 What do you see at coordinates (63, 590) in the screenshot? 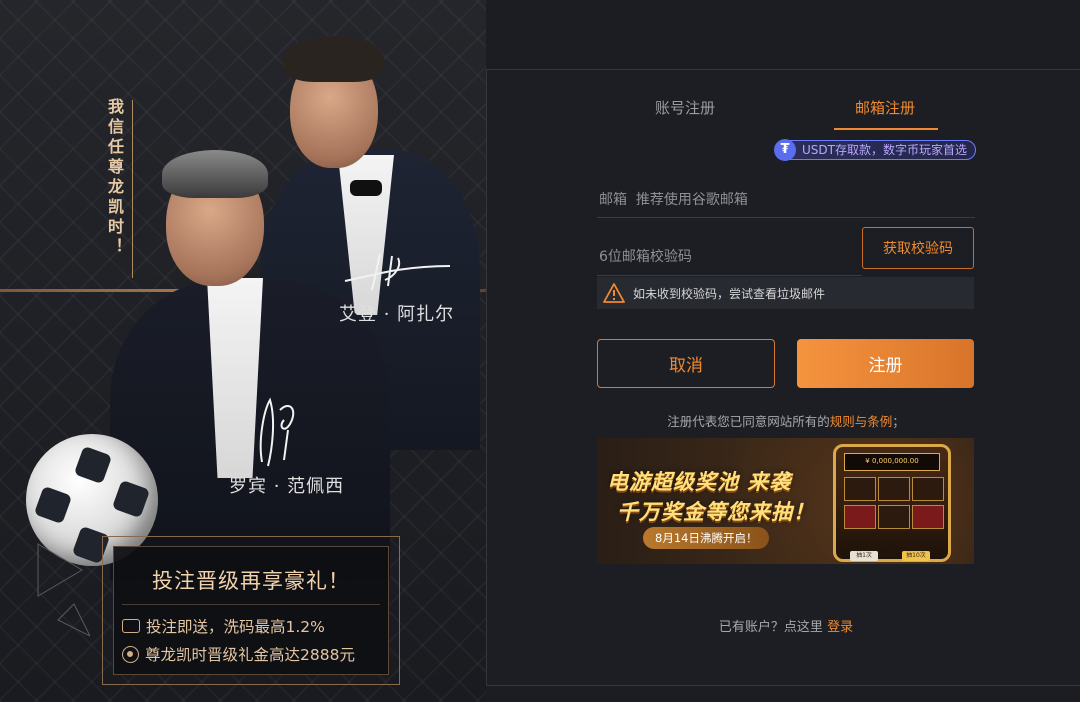
I see `triangle-deco-icon` at bounding box center [63, 590].